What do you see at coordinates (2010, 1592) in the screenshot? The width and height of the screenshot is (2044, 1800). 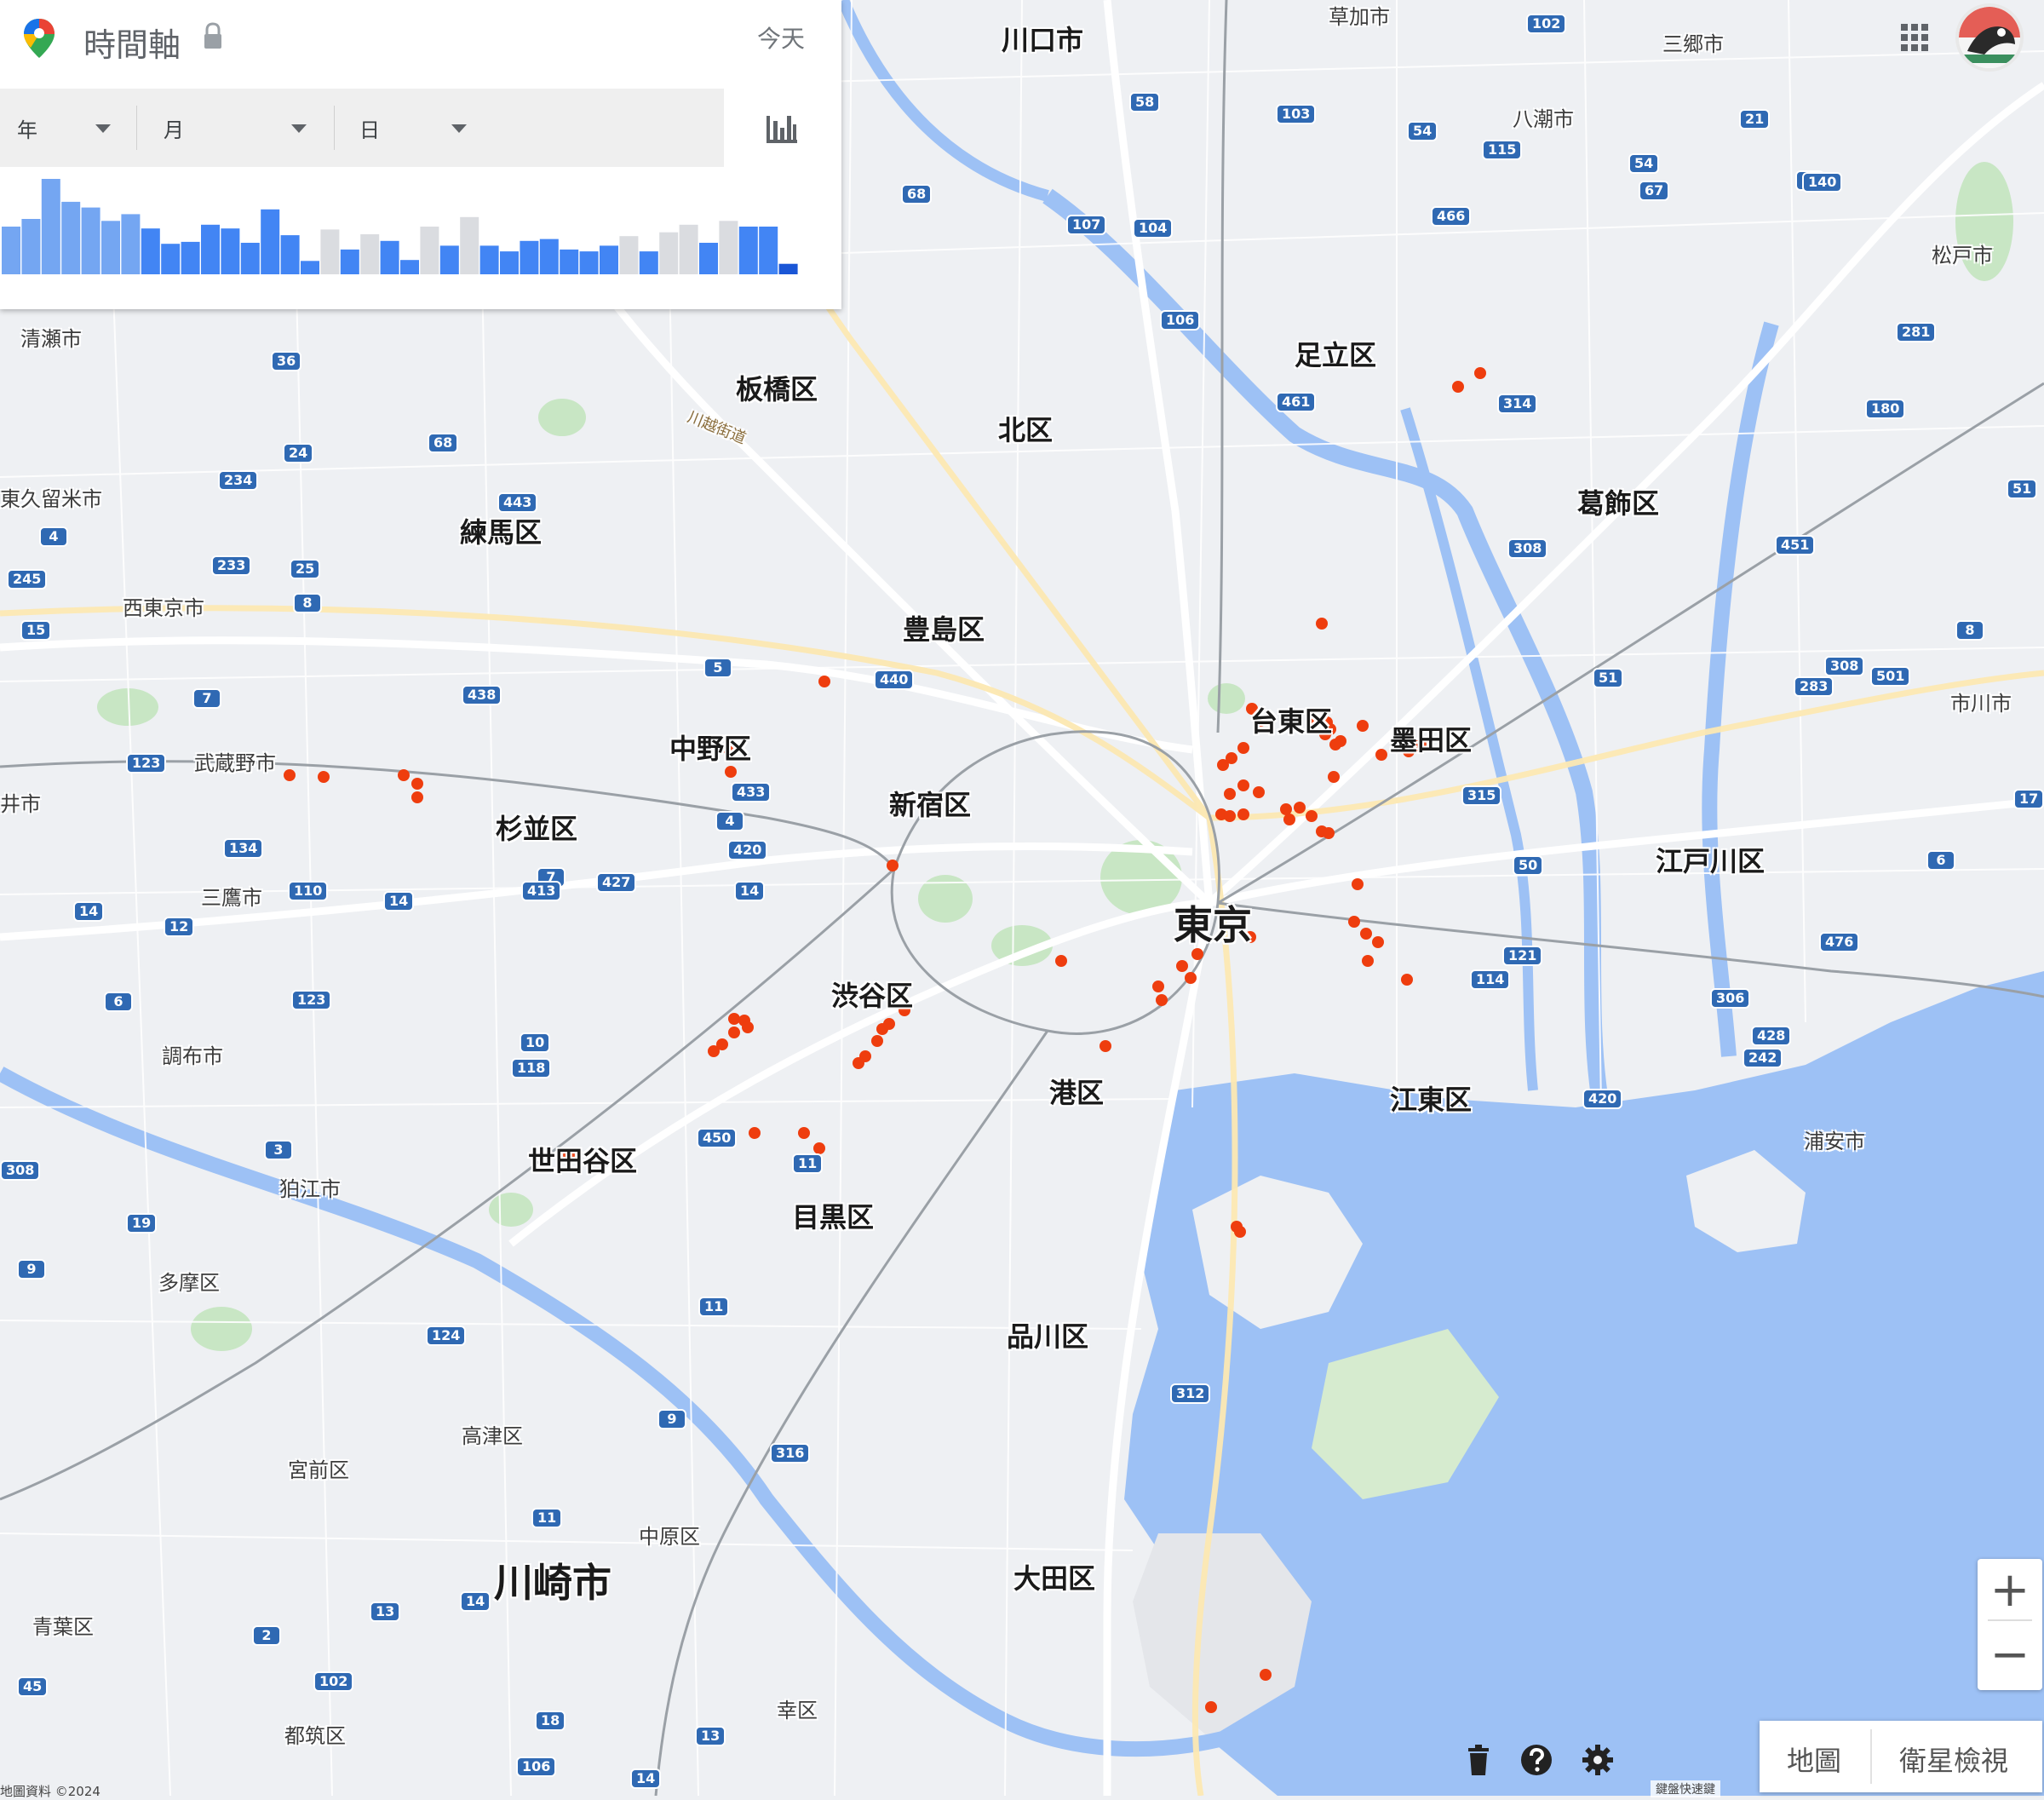 I see `zoom-in-button: +` at bounding box center [2010, 1592].